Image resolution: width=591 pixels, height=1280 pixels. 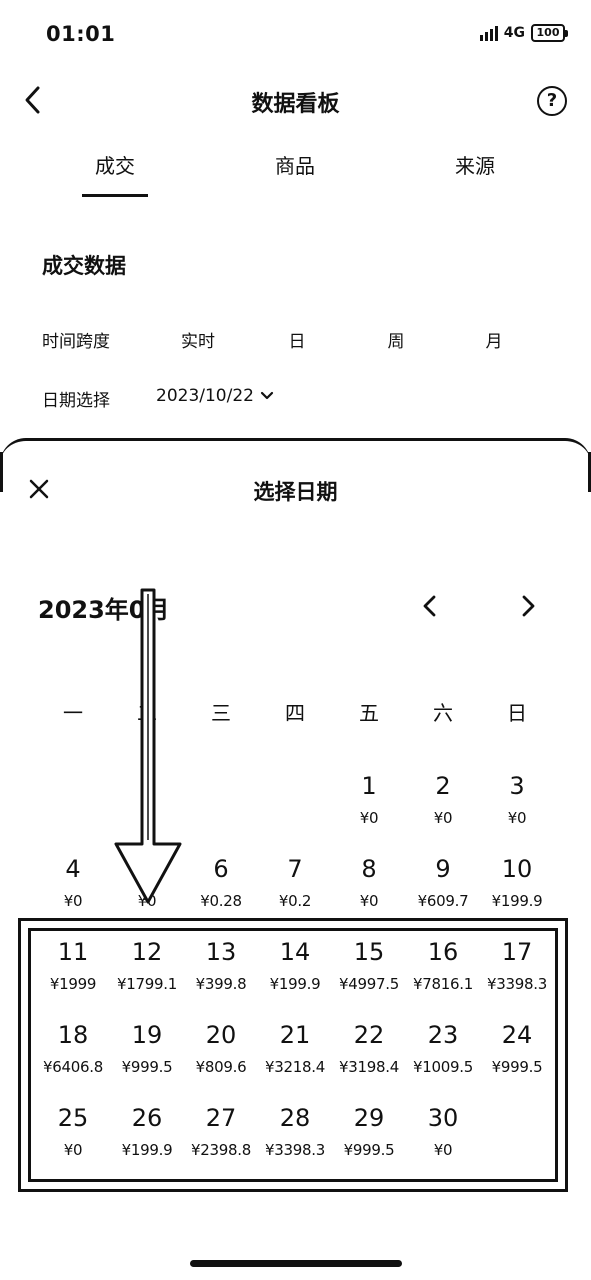 What do you see at coordinates (221, 869) in the screenshot?
I see `day-number: 6` at bounding box center [221, 869].